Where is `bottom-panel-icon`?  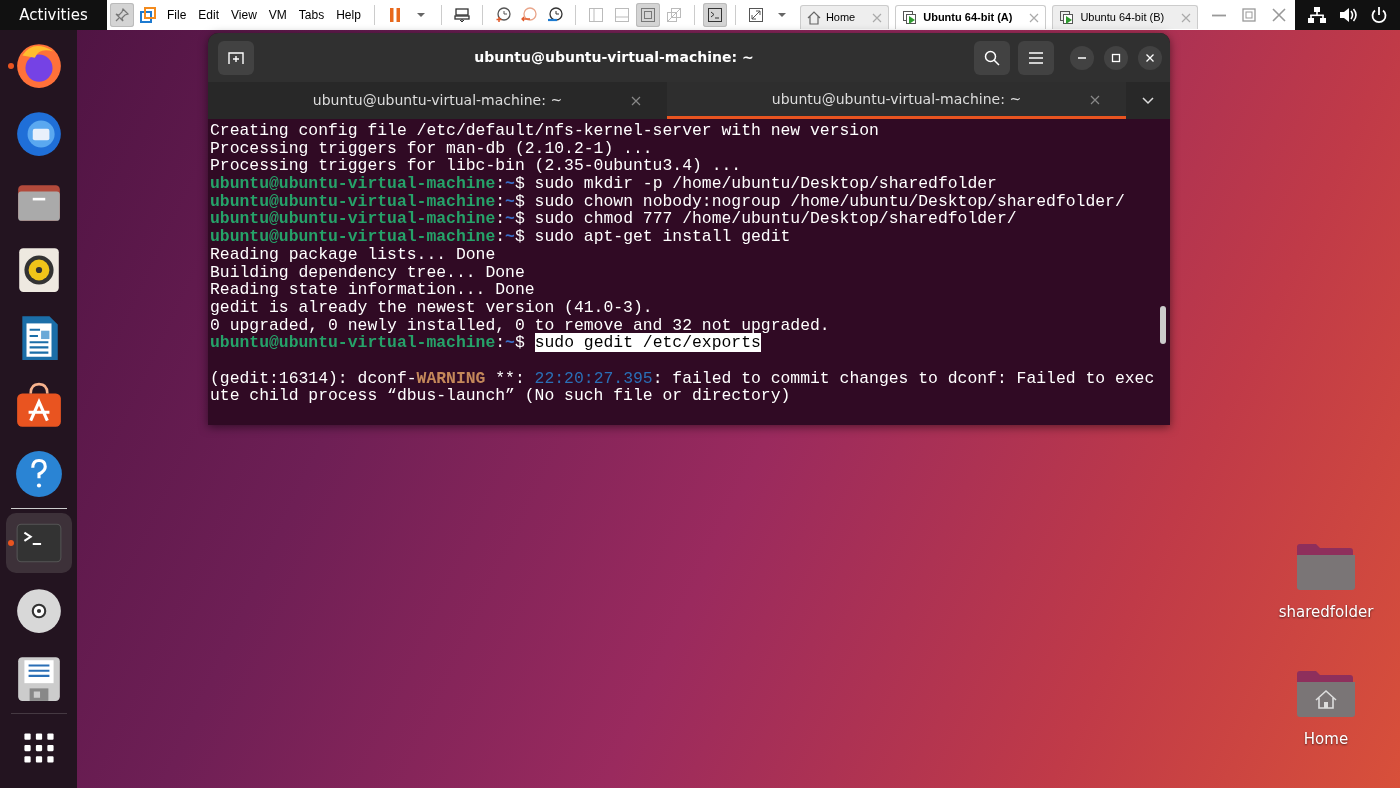 bottom-panel-icon is located at coordinates (621, 15).